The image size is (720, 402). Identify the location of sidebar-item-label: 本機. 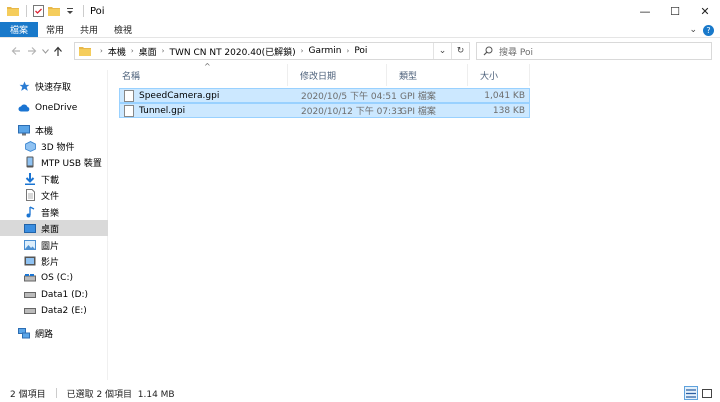
(44, 131).